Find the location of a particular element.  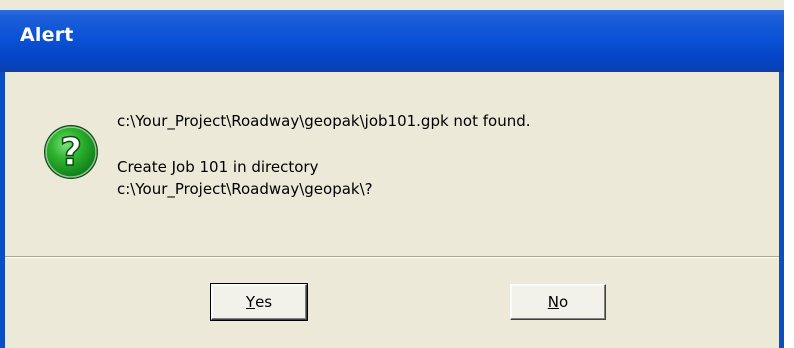

no-button-label: o is located at coordinates (564, 302).